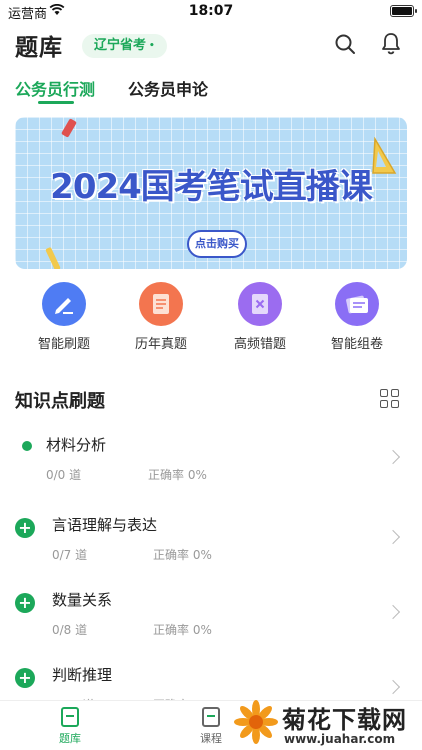 The image size is (422, 750). I want to click on buy-button: 点击购买, so click(217, 244).